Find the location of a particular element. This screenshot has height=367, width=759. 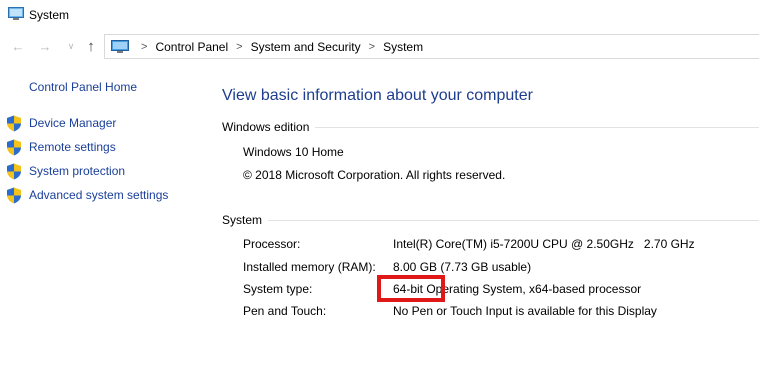

processor-label: Processor: is located at coordinates (272, 244).